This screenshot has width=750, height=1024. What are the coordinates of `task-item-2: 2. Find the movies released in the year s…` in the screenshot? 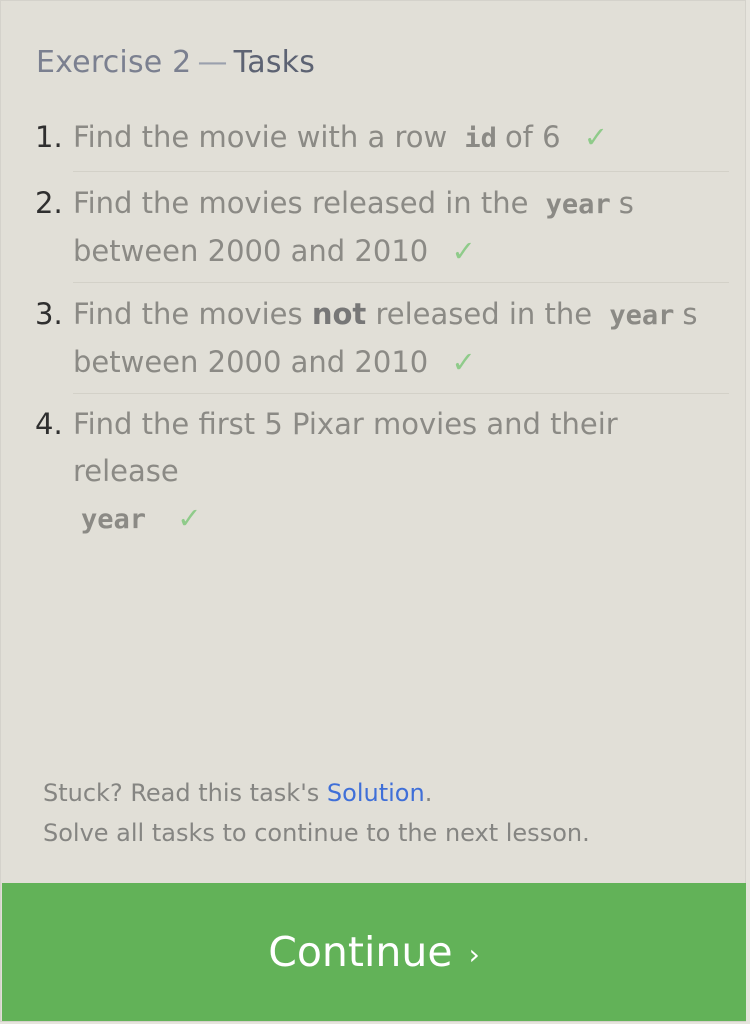 It's located at (382, 227).